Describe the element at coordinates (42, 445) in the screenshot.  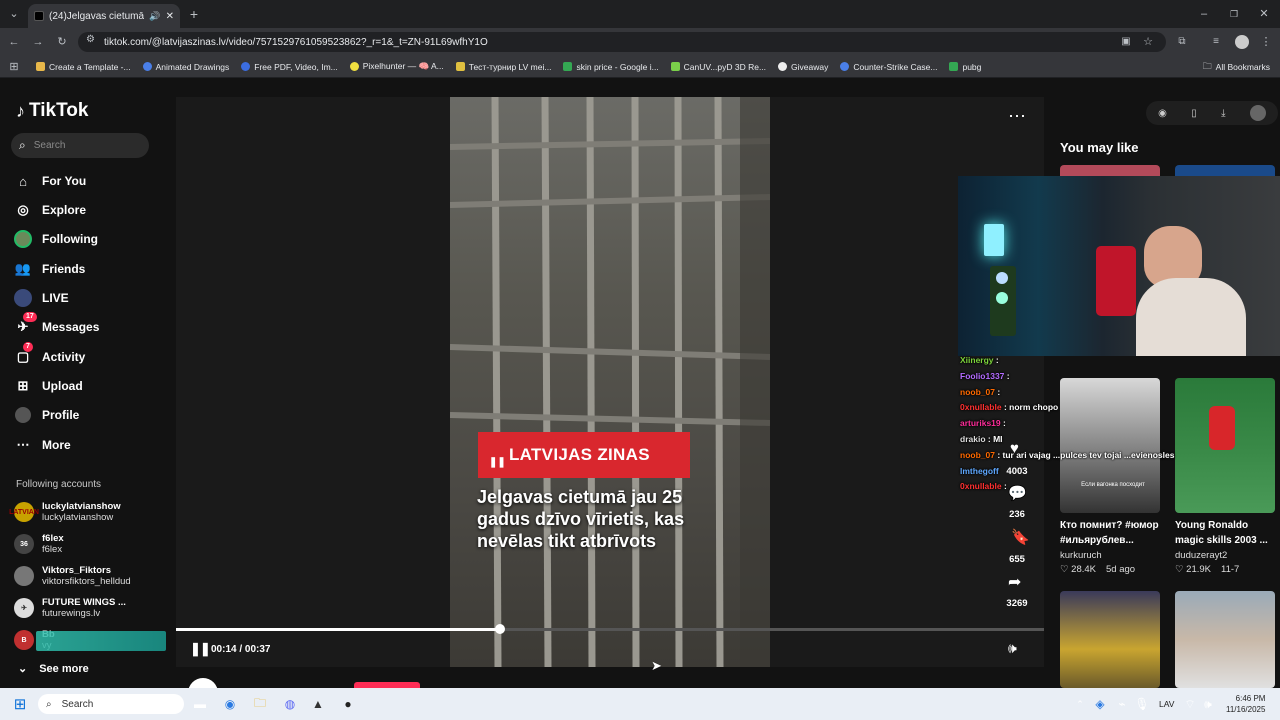
I see `nav-more: ⋯ More` at that location.